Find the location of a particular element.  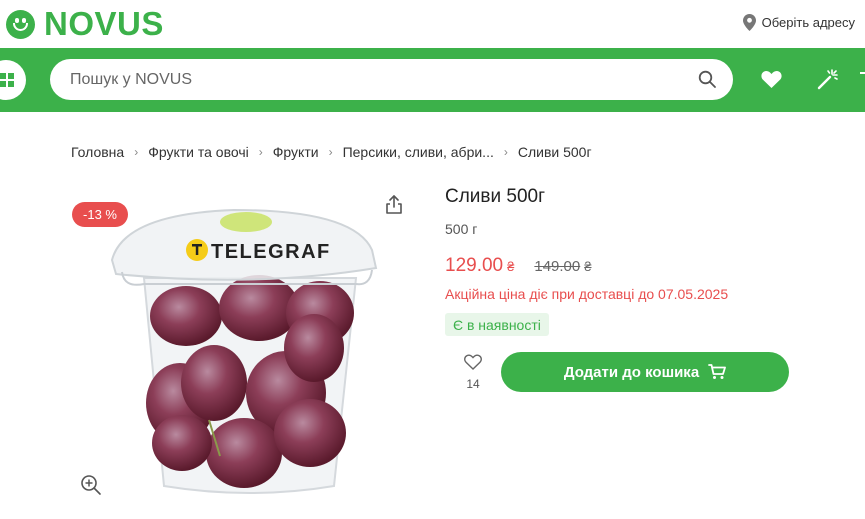

telegraf-watermark: TELEGRAF is located at coordinates (271, 252).